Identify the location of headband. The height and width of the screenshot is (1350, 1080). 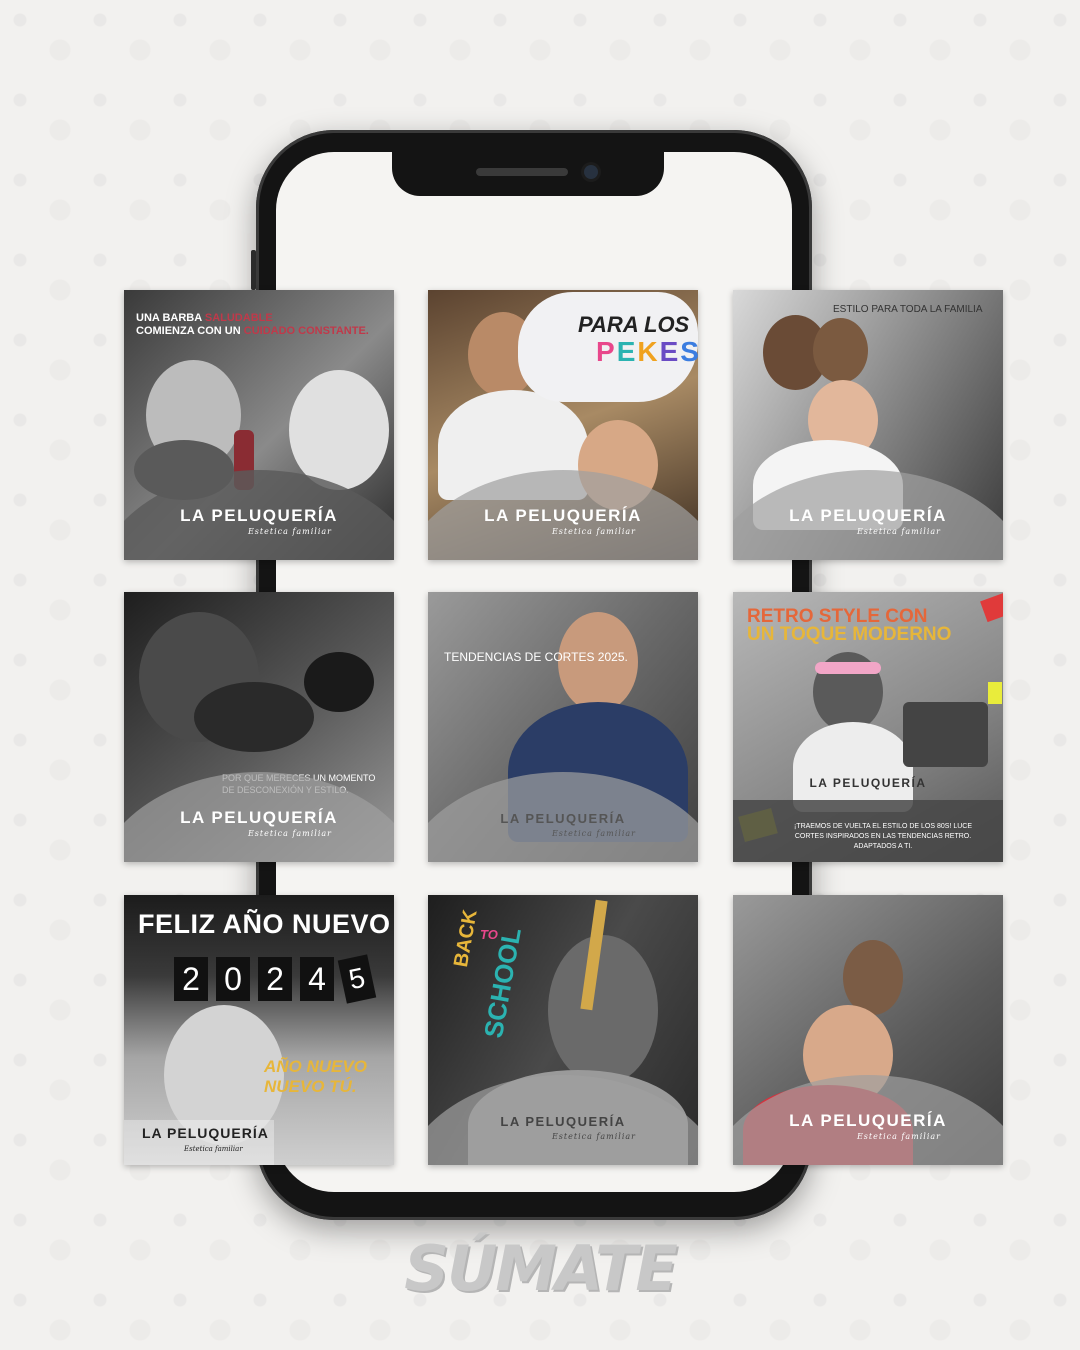
(848, 668).